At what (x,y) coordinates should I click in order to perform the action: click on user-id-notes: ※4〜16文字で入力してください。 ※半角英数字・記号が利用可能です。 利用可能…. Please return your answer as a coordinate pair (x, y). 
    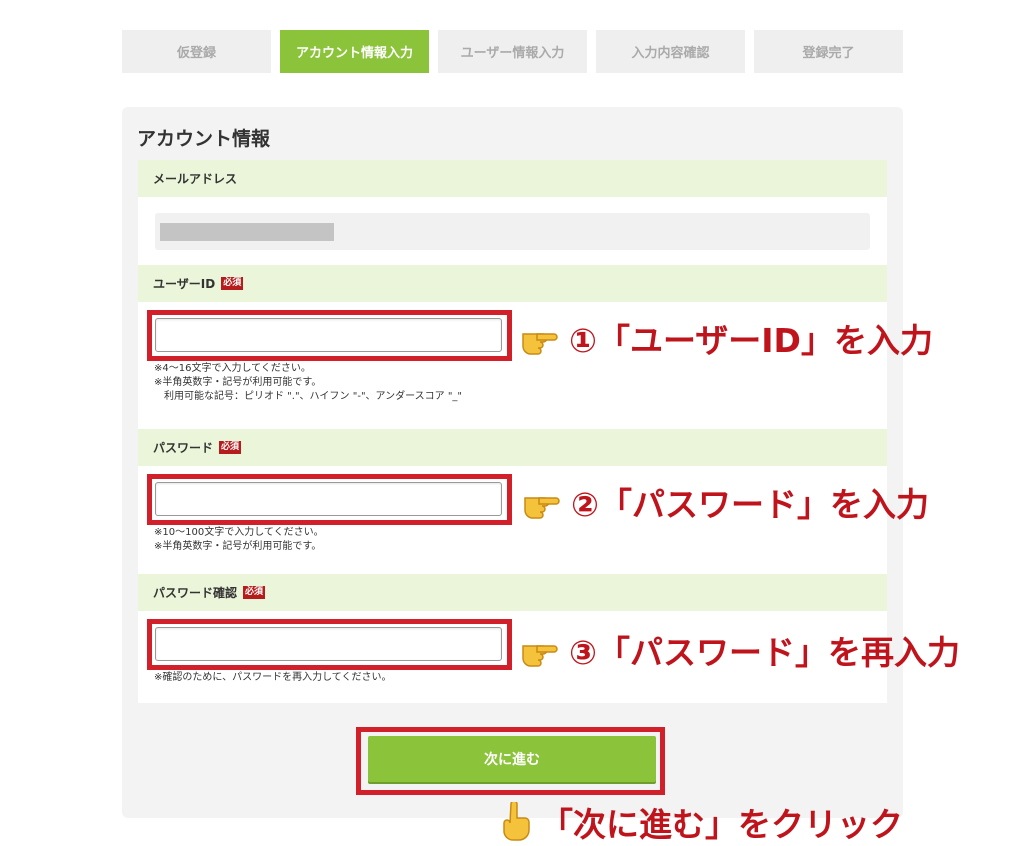
    Looking at the image, I should click on (308, 382).